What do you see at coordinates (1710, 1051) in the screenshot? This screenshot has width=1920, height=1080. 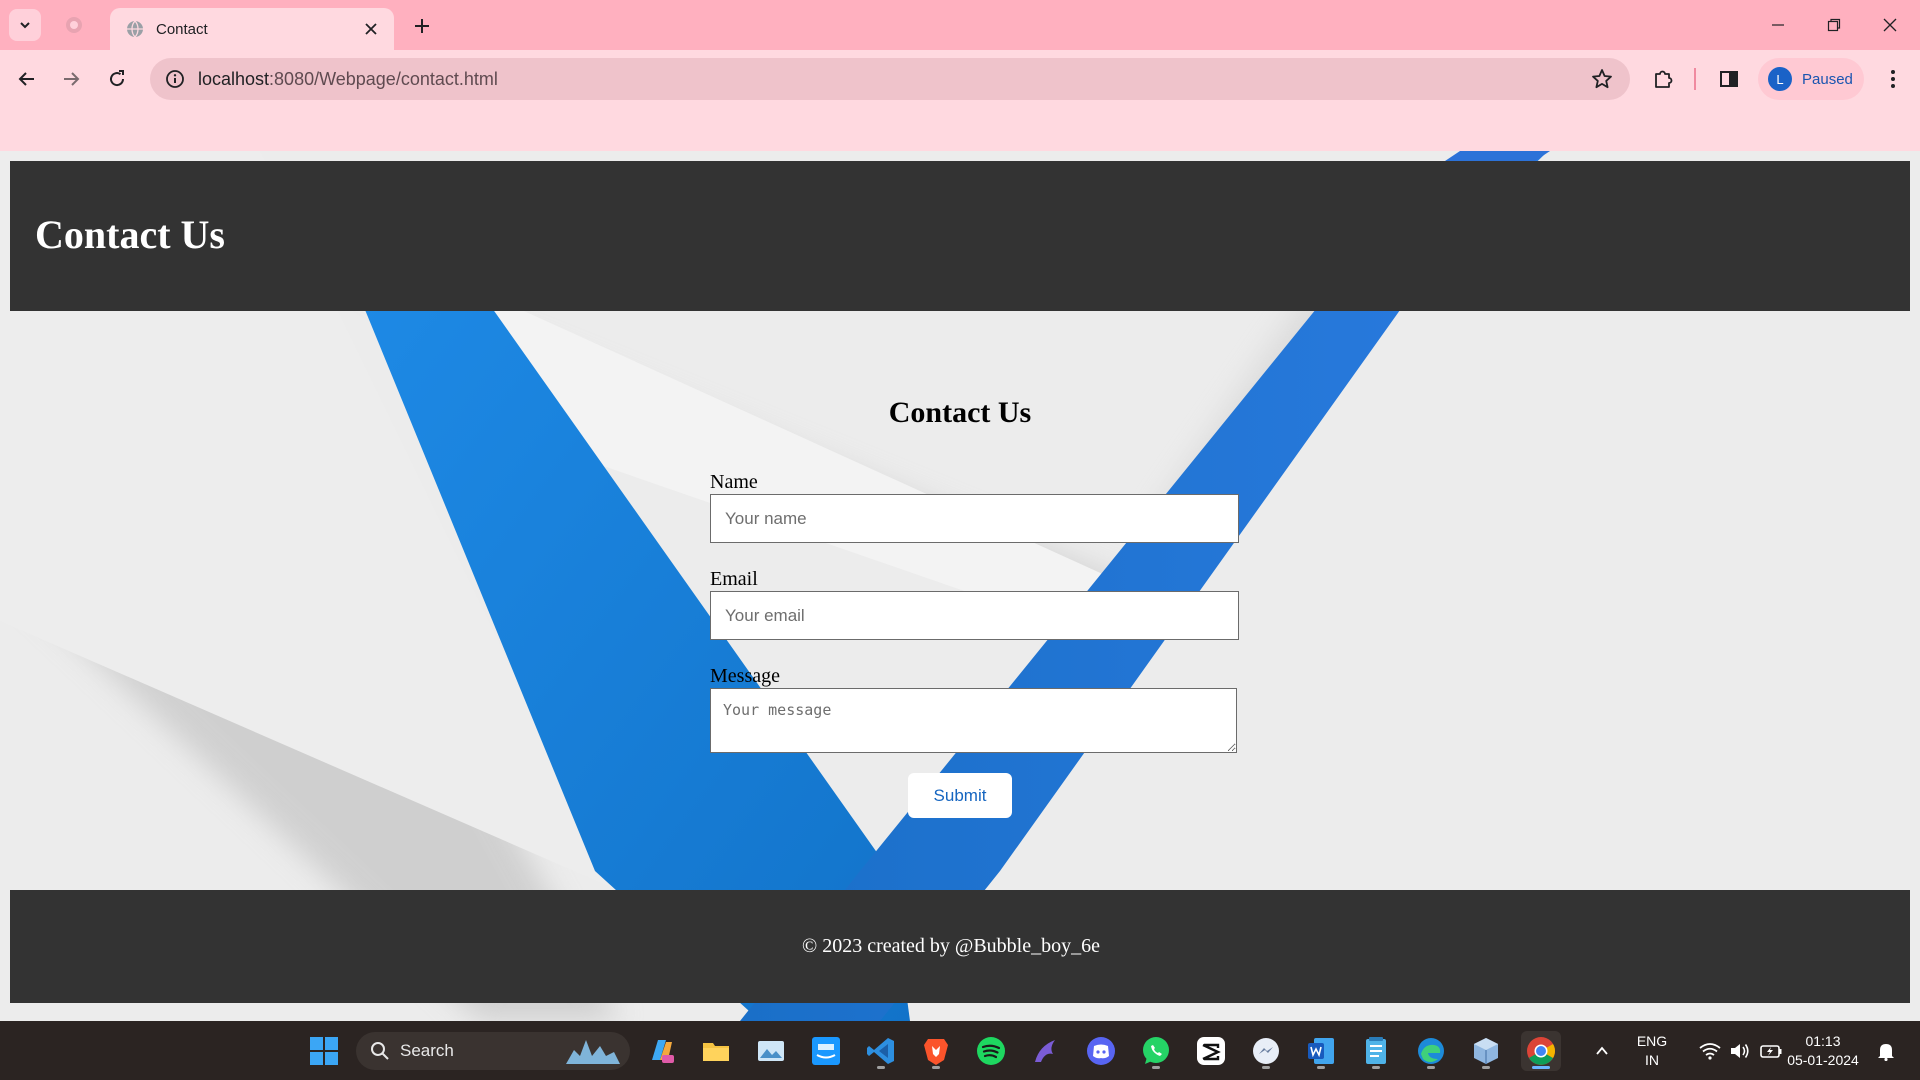 I see `wifi-icon` at bounding box center [1710, 1051].